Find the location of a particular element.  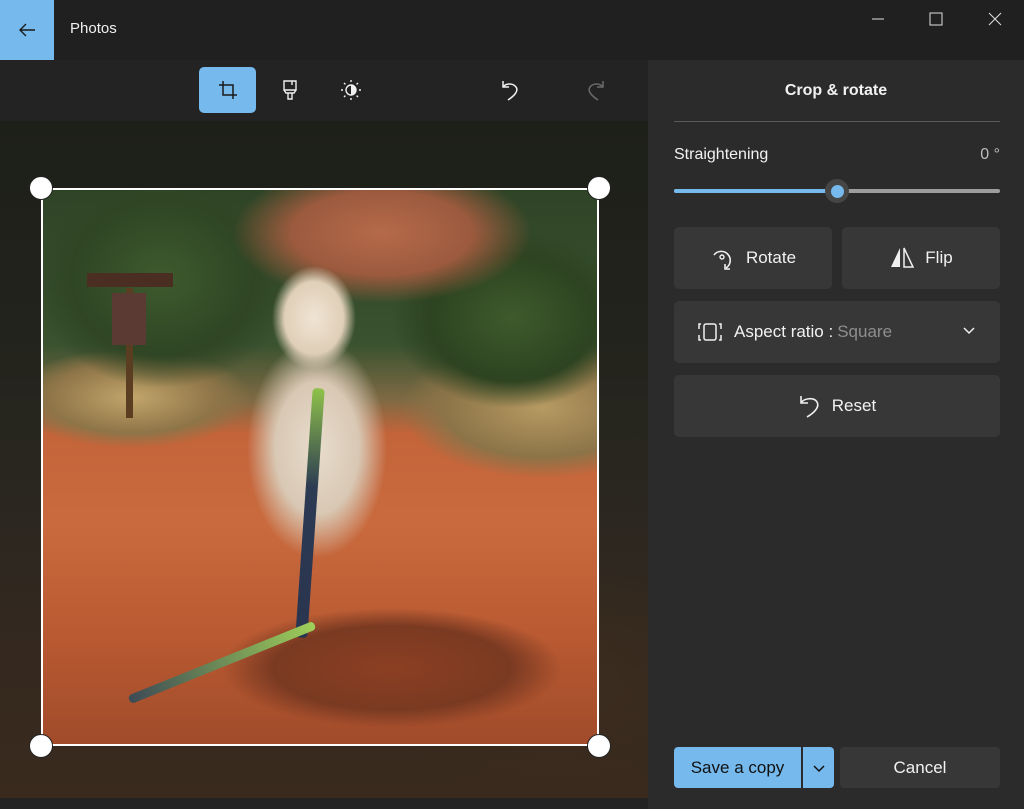

adjustment-tool-button is located at coordinates (350, 90).